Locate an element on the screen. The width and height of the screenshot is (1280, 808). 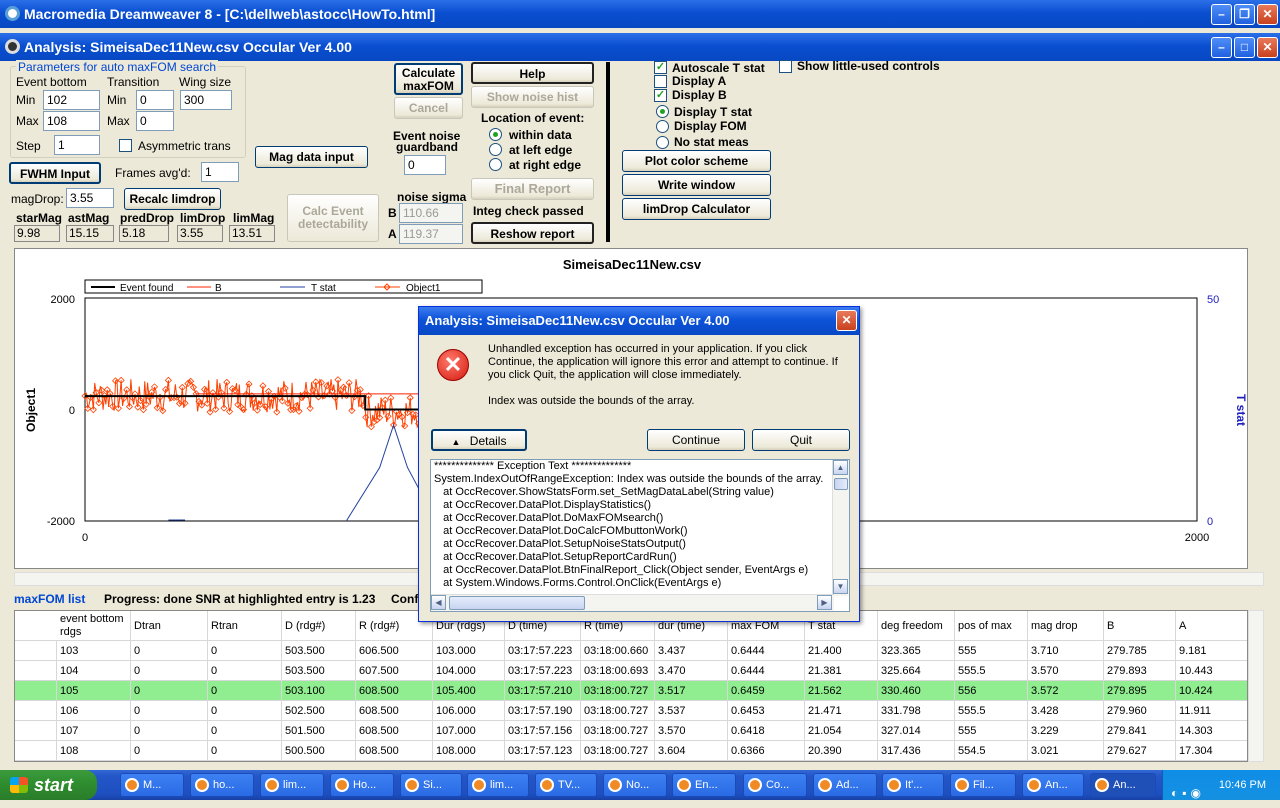
outer-minimize-button: – is located at coordinates (1221, 14).